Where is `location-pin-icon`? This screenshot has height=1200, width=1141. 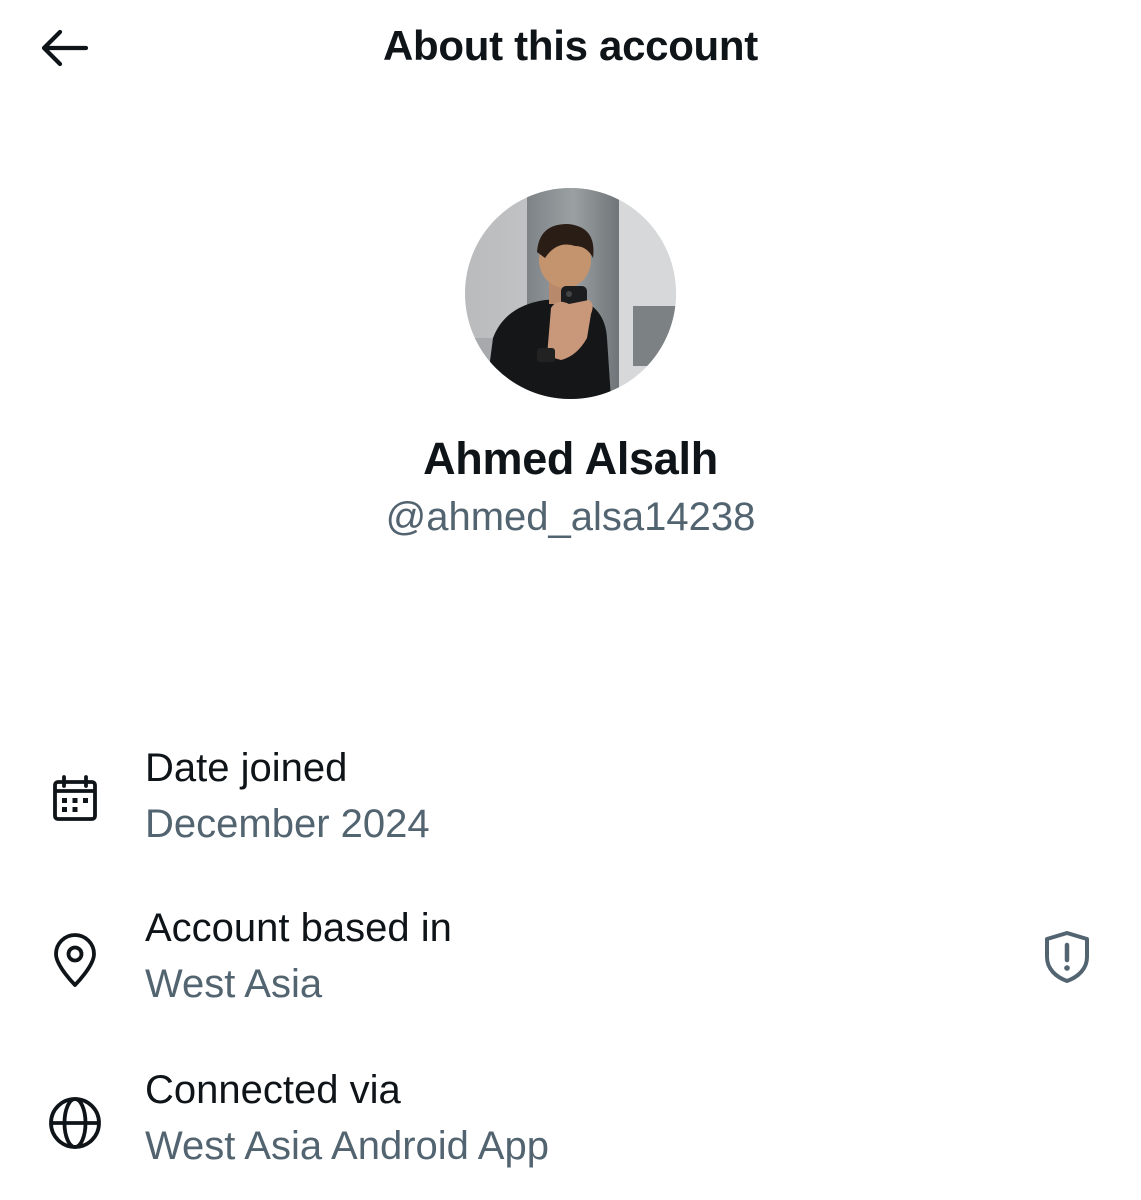
location-pin-icon is located at coordinates (75, 961).